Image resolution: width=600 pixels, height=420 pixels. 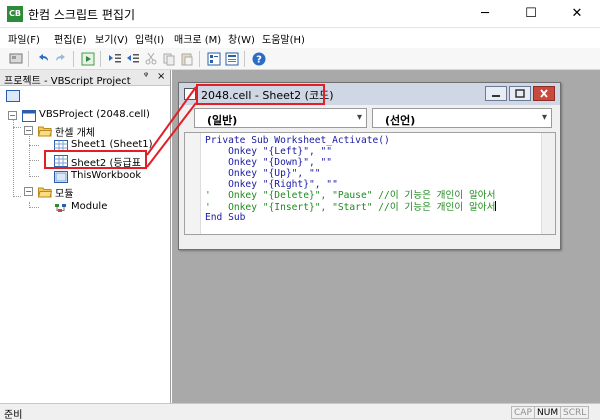 What do you see at coordinates (16, 59) in the screenshot?
I see `view-object-icon` at bounding box center [16, 59].